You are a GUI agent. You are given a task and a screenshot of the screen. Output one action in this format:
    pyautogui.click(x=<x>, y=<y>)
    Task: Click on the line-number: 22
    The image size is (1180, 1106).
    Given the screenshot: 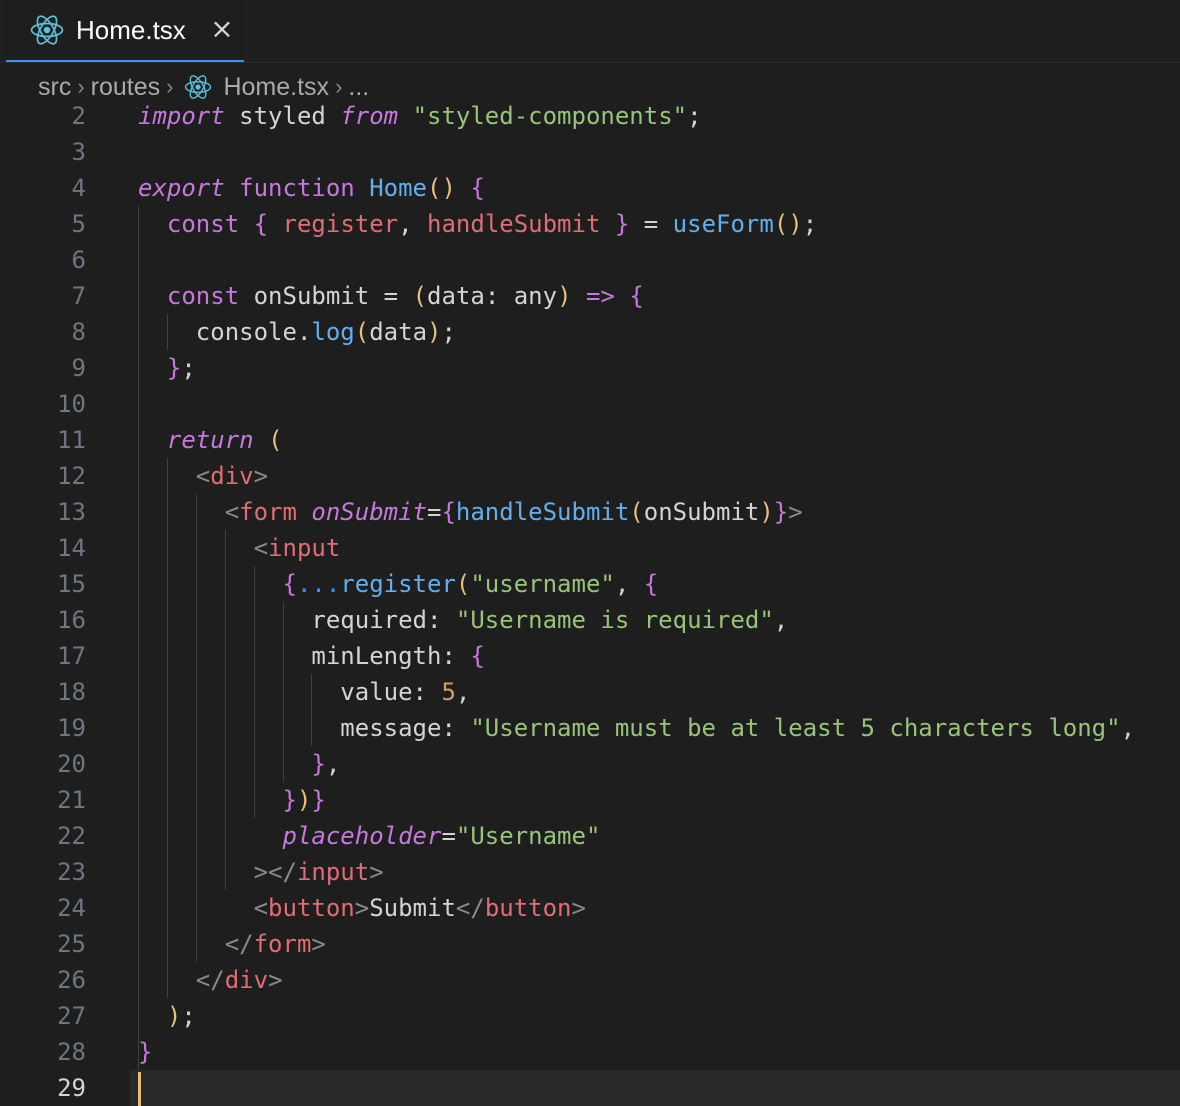 What is the action you would take?
    pyautogui.click(x=71, y=836)
    